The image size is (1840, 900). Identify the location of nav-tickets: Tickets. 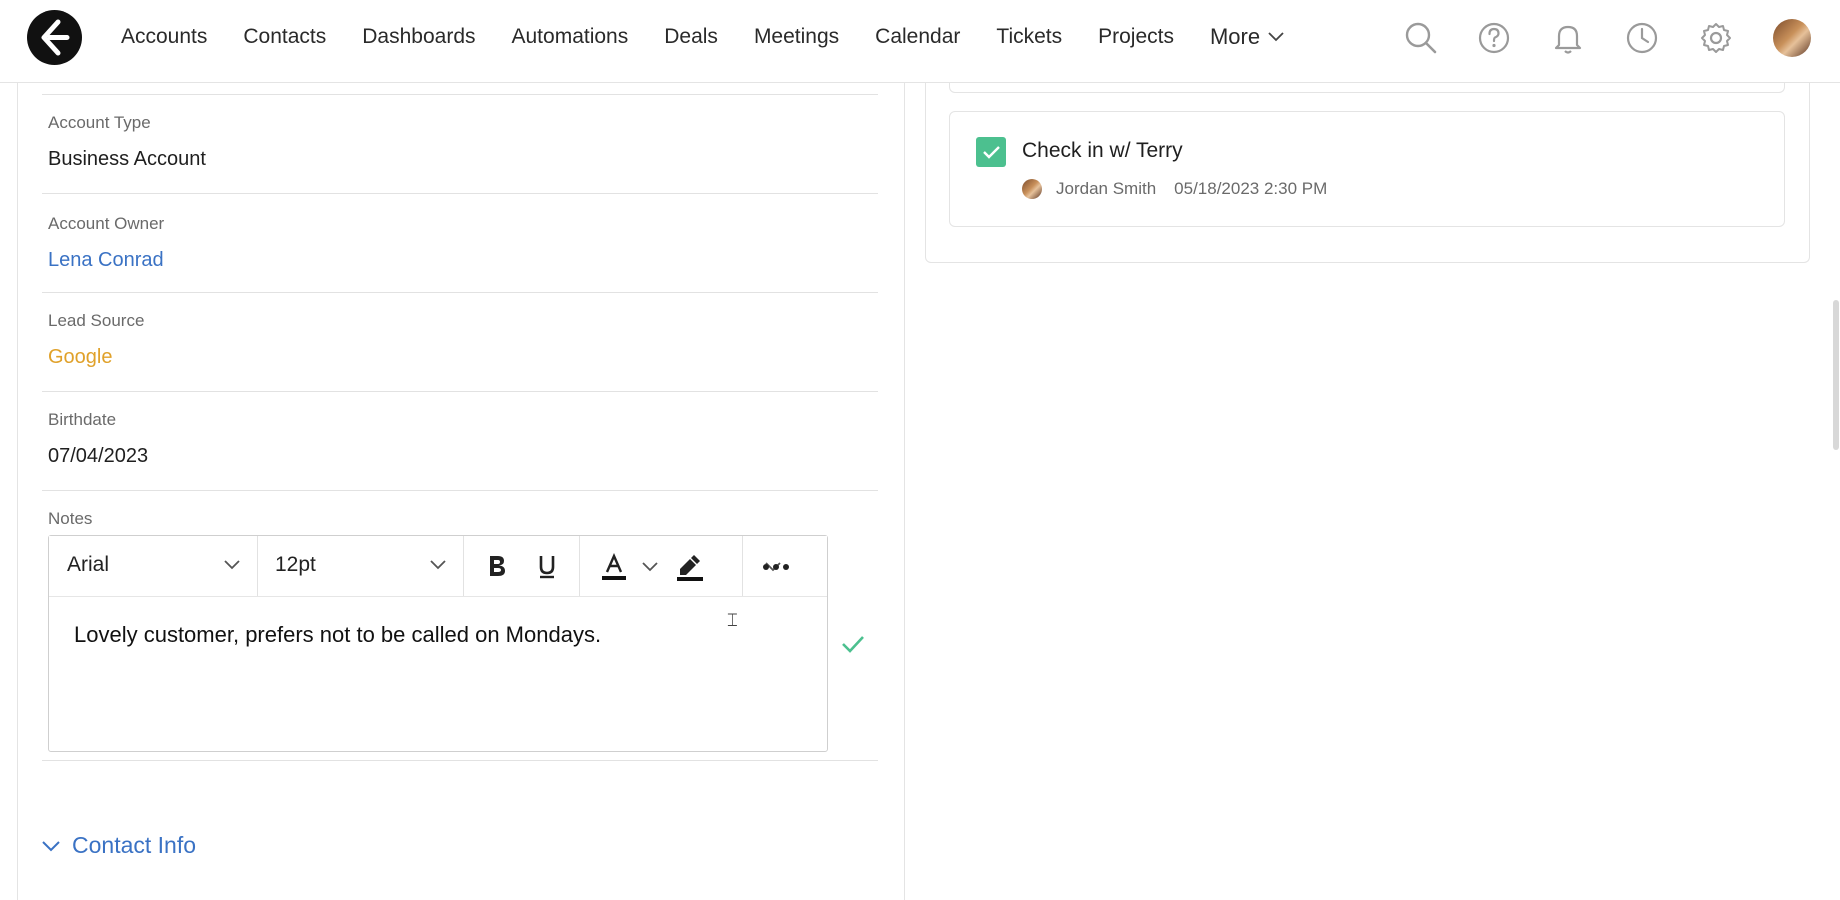
(1029, 37).